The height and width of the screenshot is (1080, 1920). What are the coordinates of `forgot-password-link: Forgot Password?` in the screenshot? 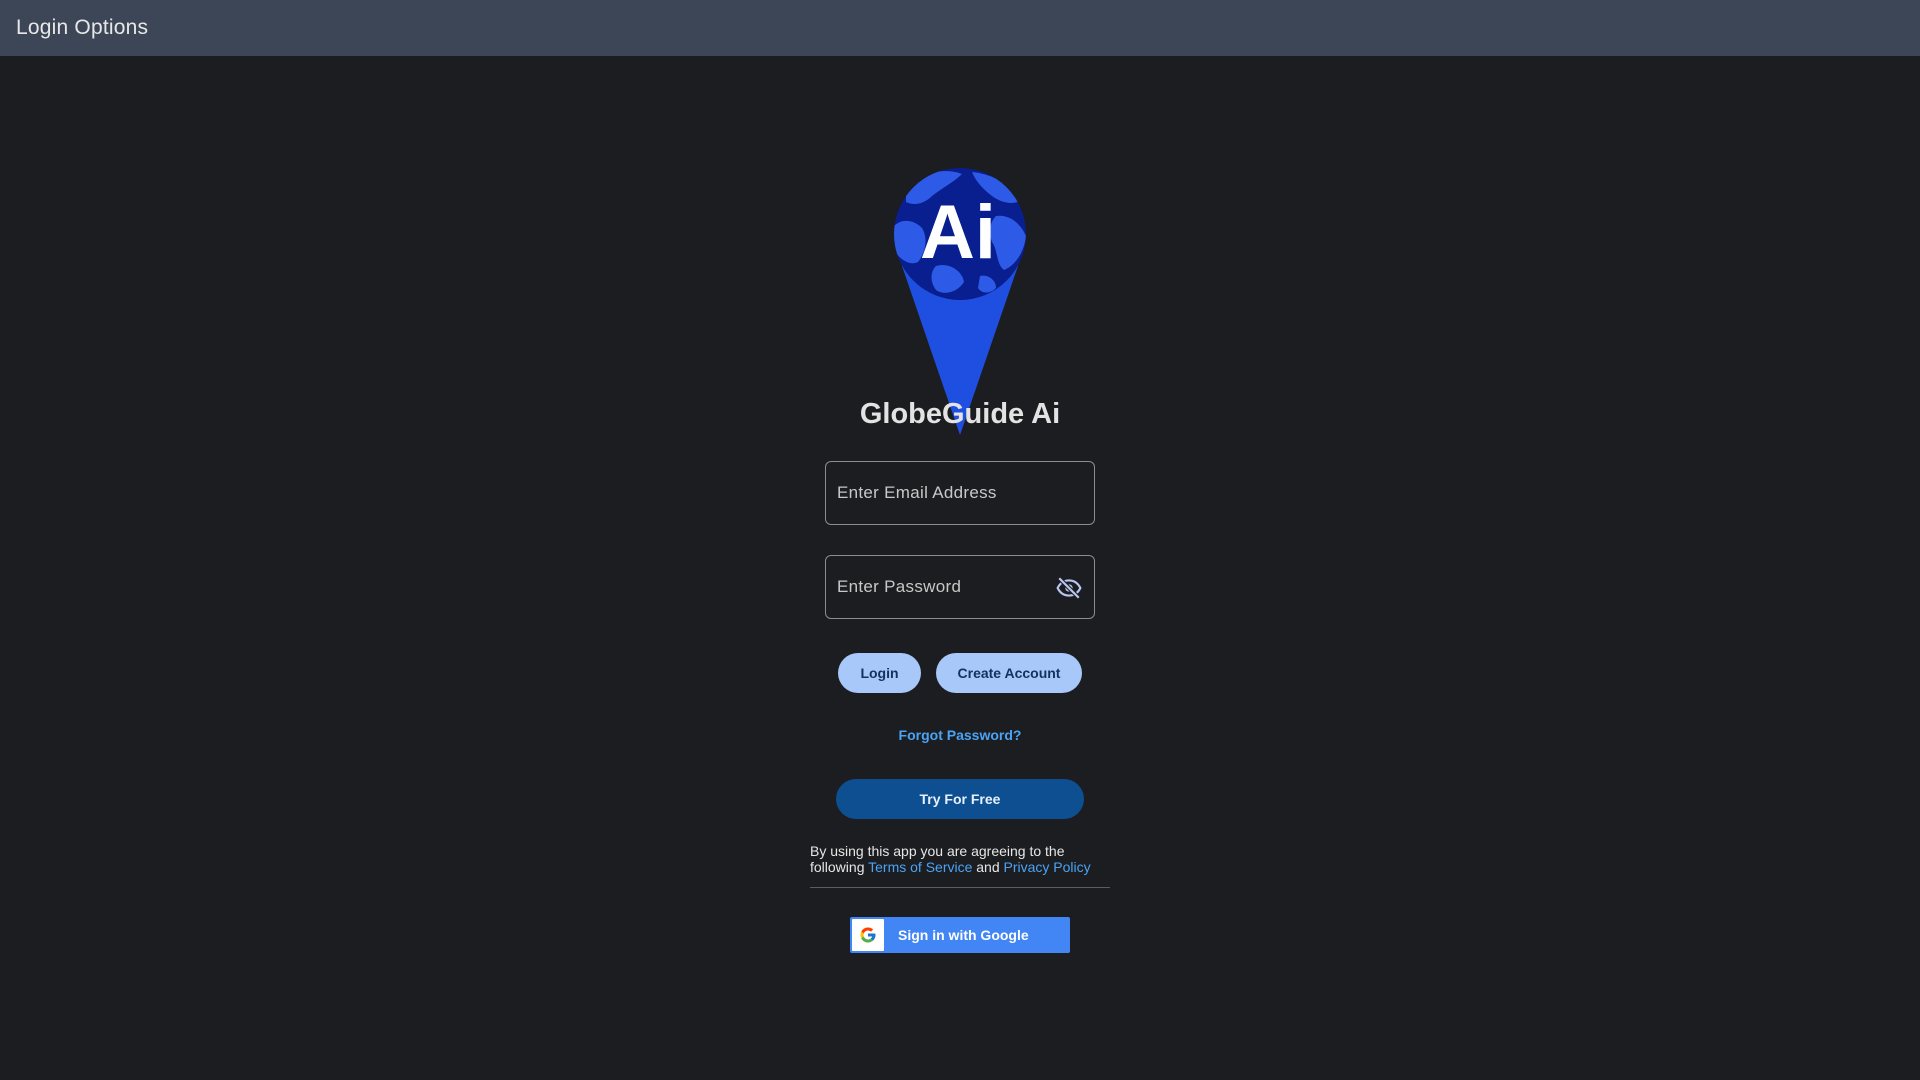 It's located at (960, 735).